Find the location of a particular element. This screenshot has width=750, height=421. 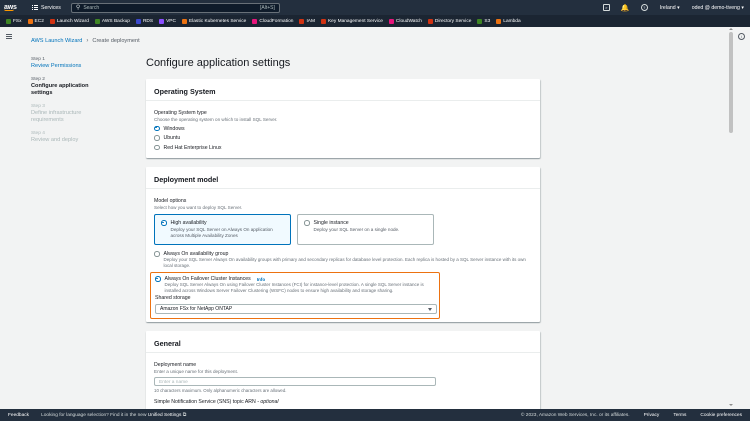

favorite-aws-backup: AWS Backup is located at coordinates (112, 21).